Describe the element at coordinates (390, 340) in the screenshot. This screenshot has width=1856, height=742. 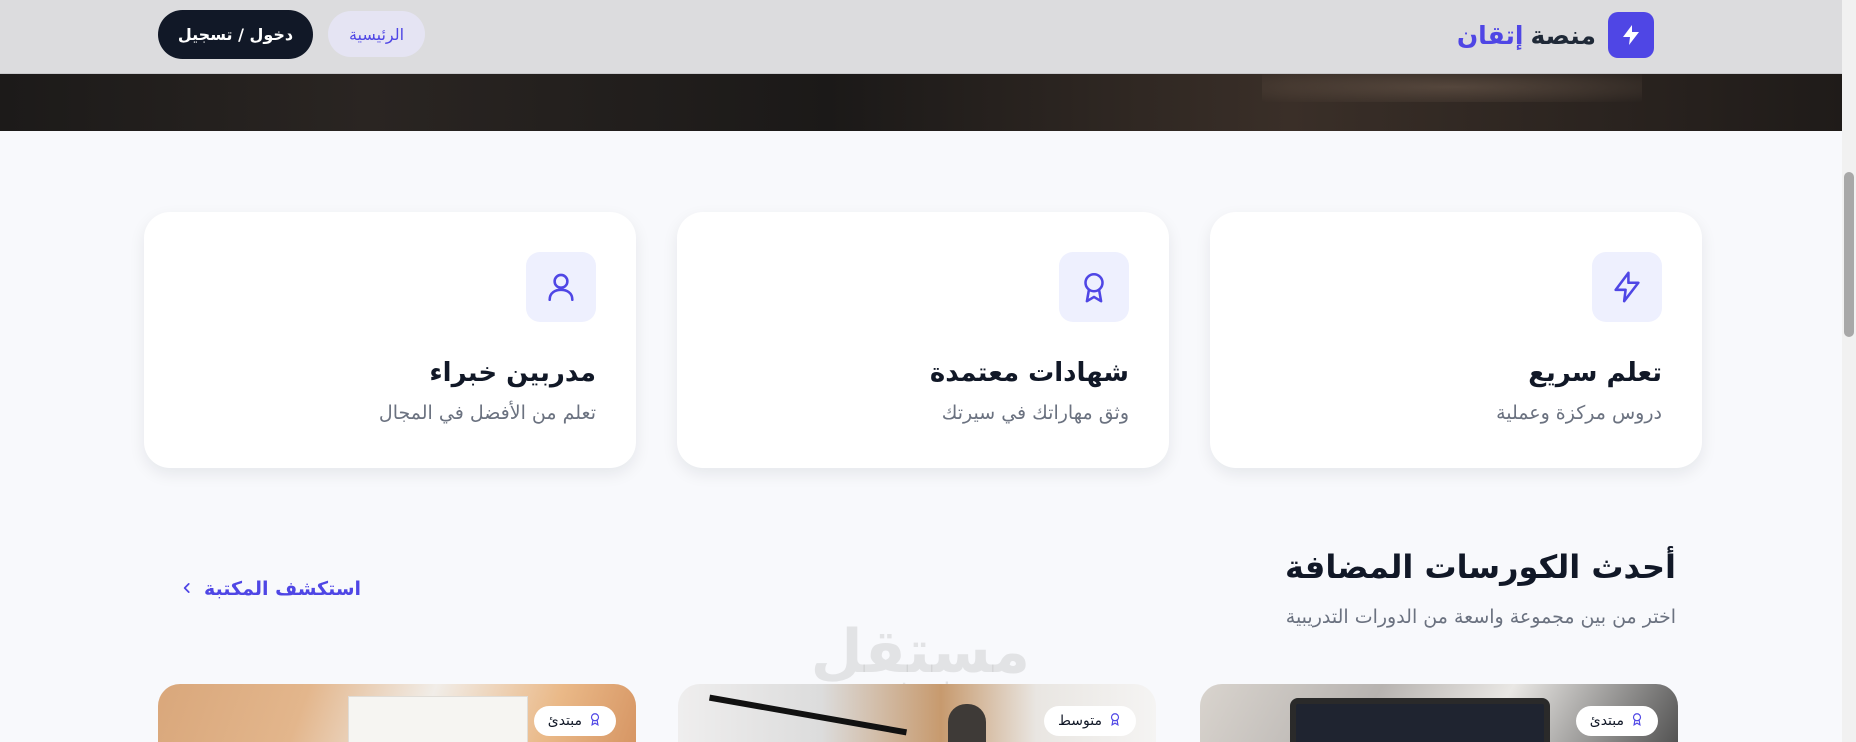
I see `feature-card-expert-trainers: مدربين خبراء تعلم من الأفضل في المجال` at that location.